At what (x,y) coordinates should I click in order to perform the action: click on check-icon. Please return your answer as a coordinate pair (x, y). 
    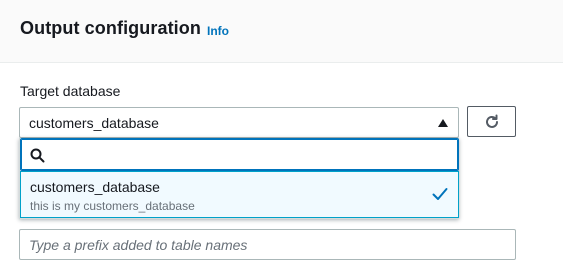
    Looking at the image, I should click on (440, 194).